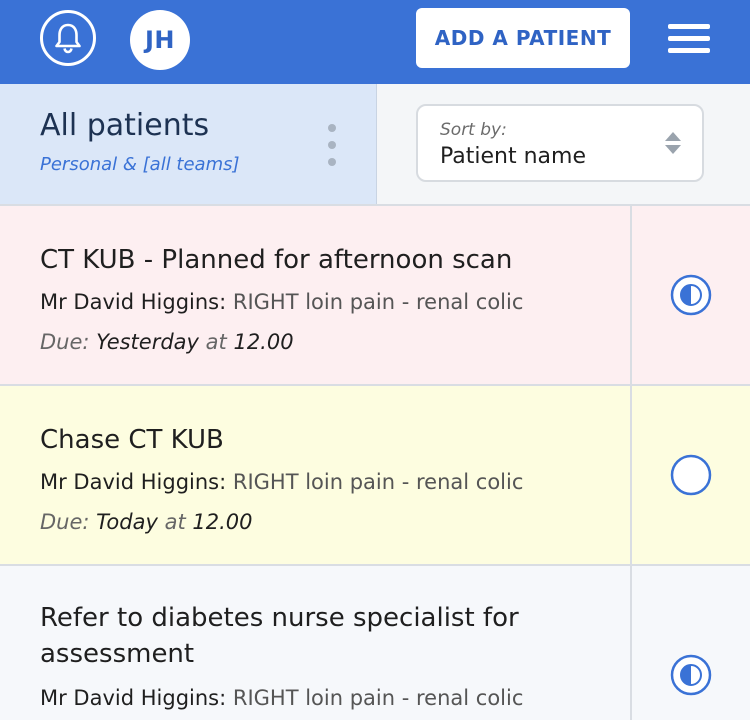 The image size is (750, 720). I want to click on due-day: Today, so click(127, 522).